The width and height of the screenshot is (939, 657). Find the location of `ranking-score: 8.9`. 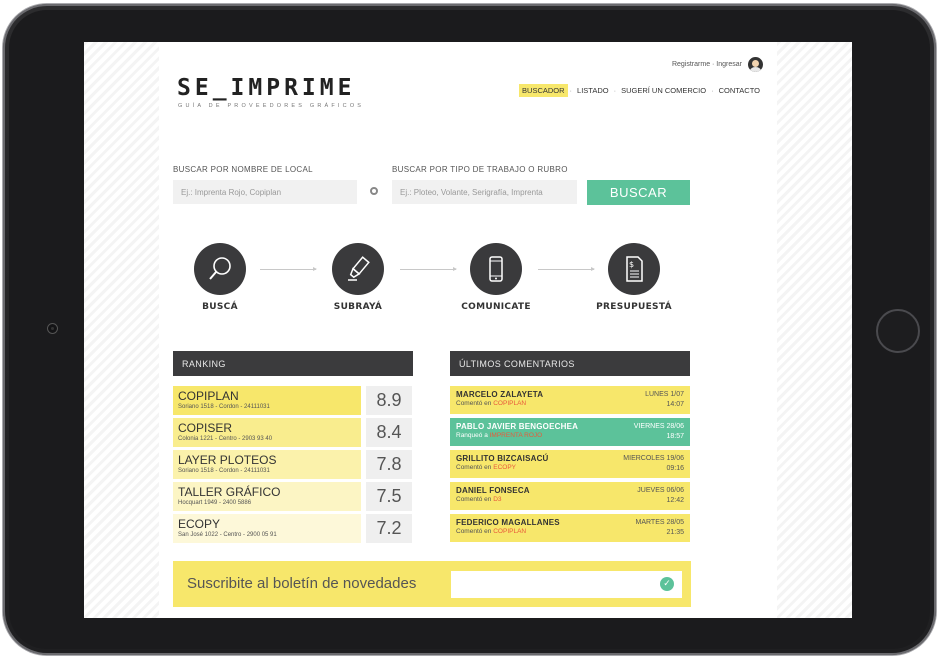

ranking-score: 8.9 is located at coordinates (389, 400).